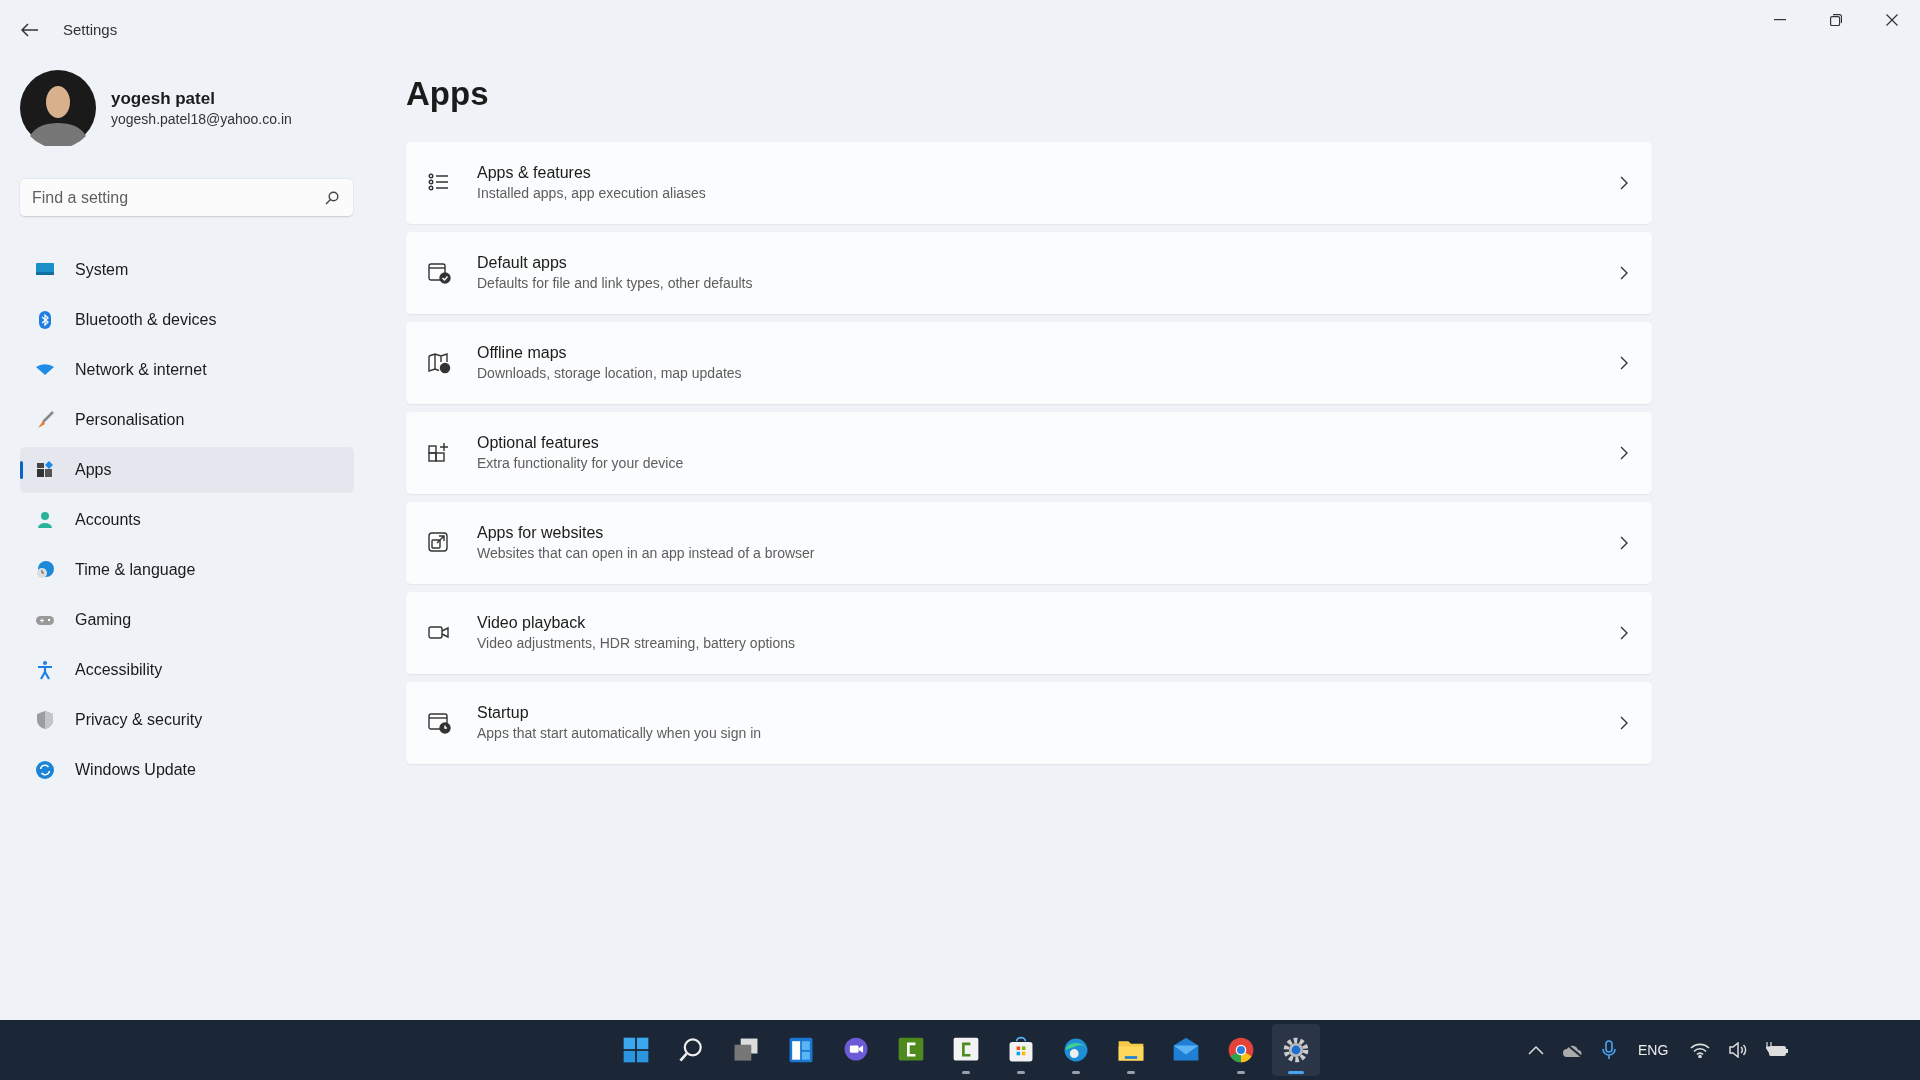  Describe the element at coordinates (534, 173) in the screenshot. I see `card-title: Apps & features` at that location.